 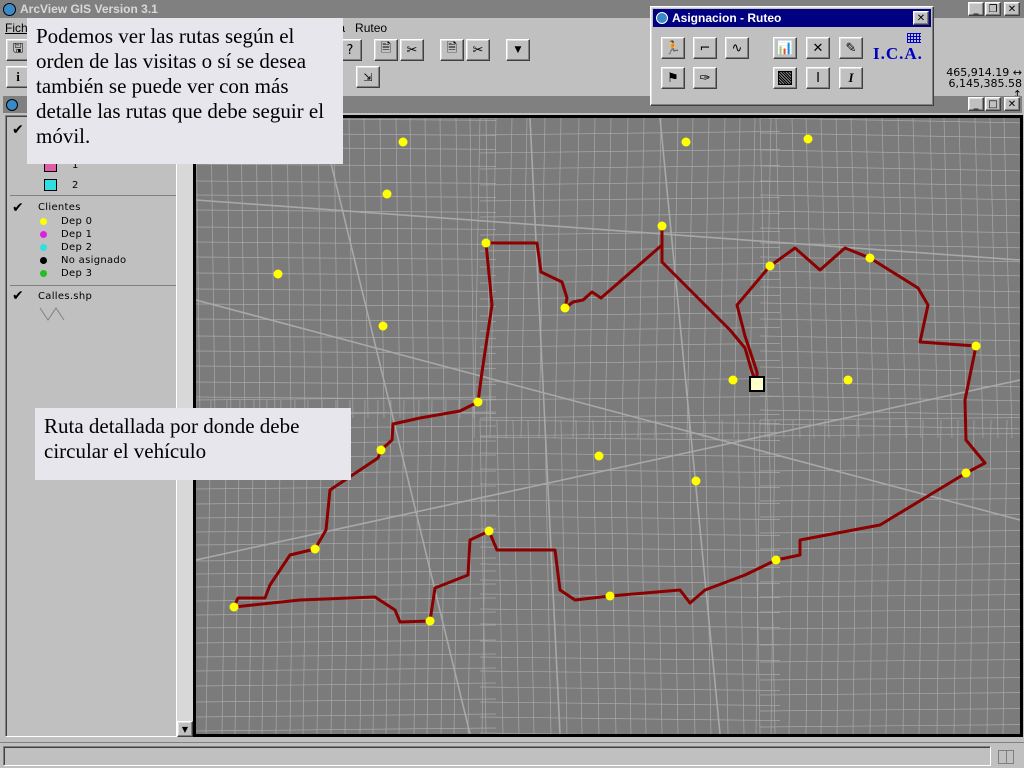 I want to click on flag-icon: ⚑, so click(x=673, y=78).